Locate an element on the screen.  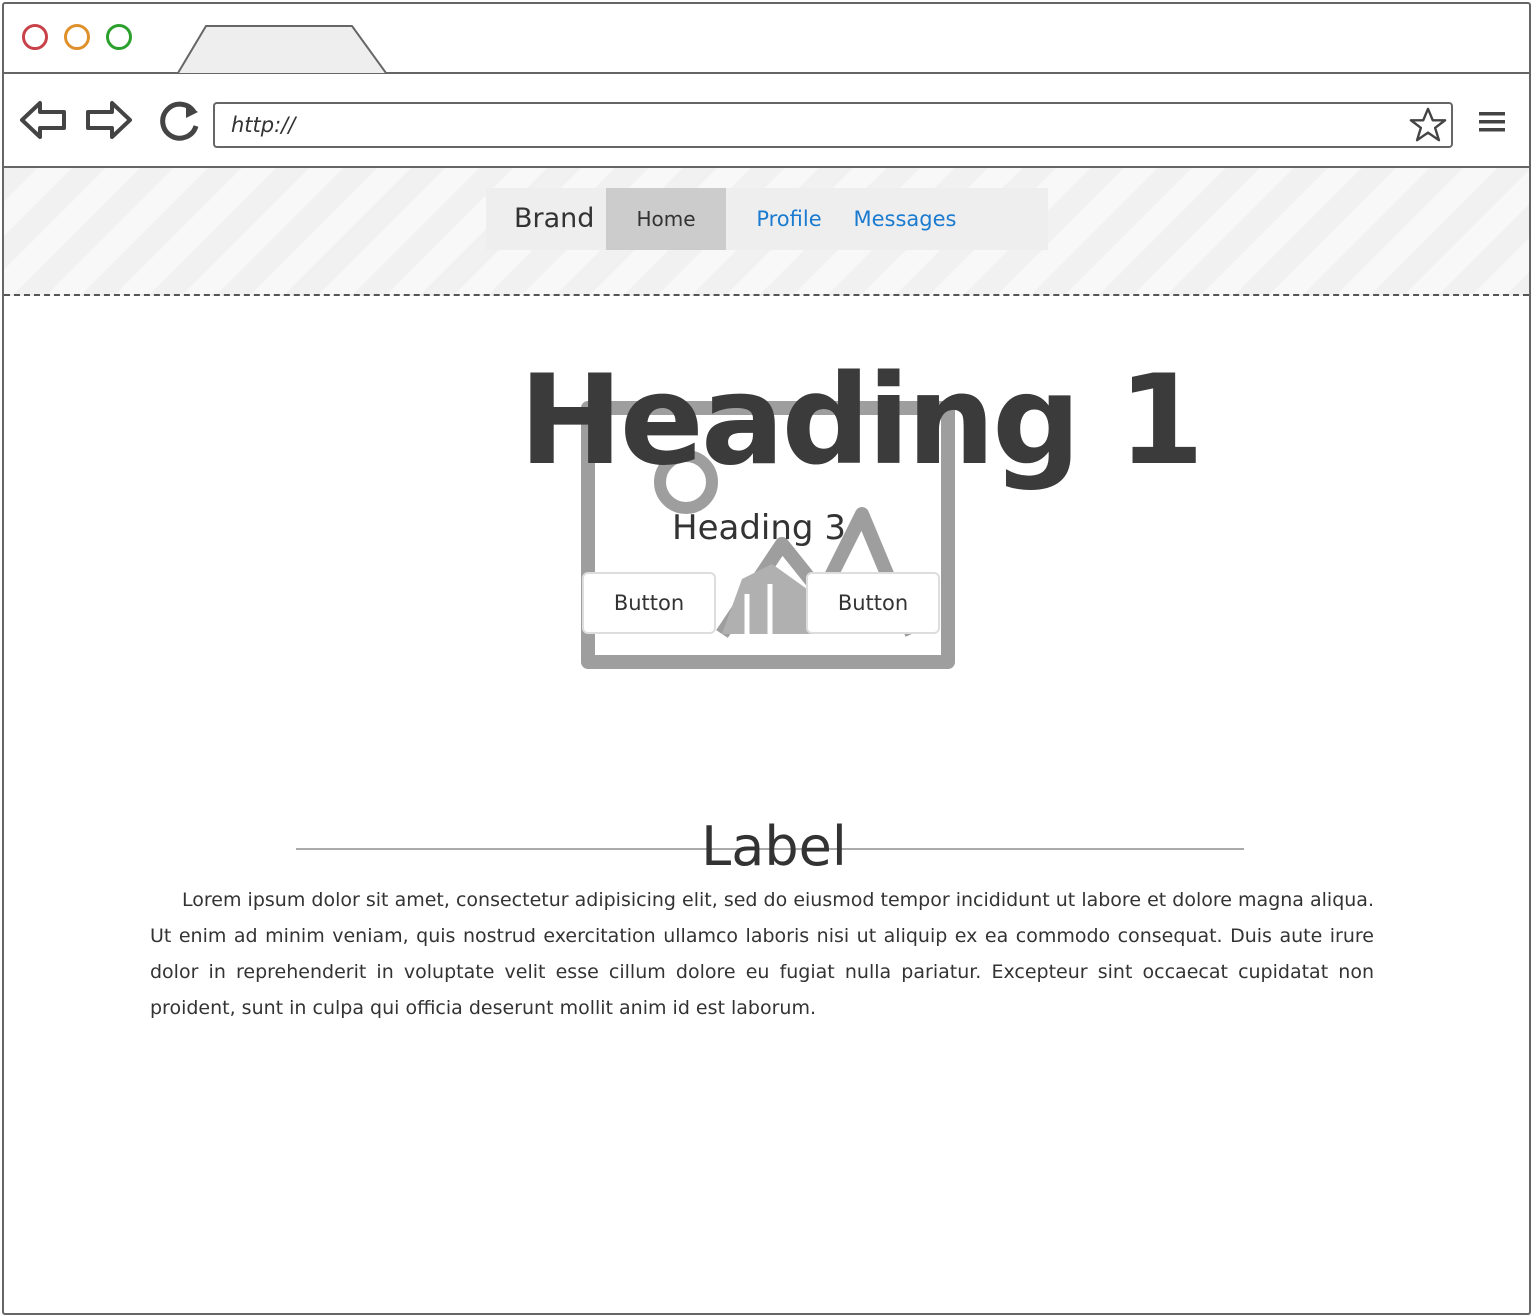
hamburger-menu-icon is located at coordinates (1492, 122).